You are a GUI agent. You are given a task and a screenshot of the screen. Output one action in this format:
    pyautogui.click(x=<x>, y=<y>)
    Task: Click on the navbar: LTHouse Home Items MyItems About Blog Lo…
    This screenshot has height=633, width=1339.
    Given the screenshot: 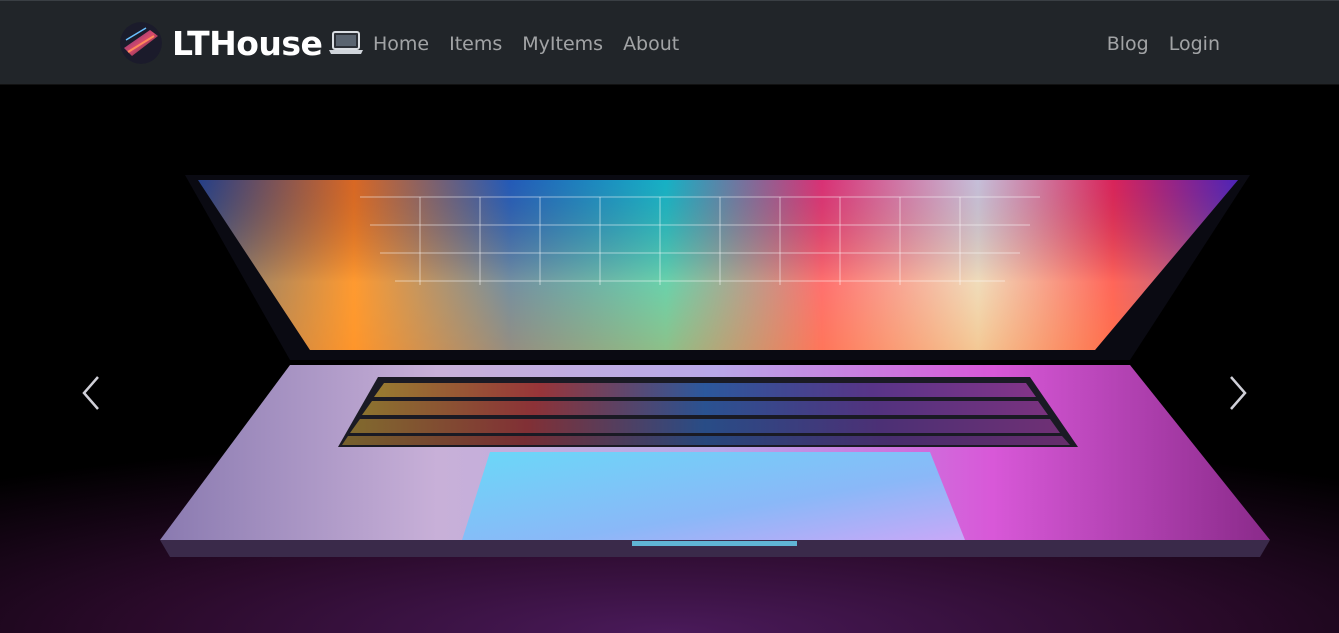 What is the action you would take?
    pyautogui.click(x=669, y=42)
    